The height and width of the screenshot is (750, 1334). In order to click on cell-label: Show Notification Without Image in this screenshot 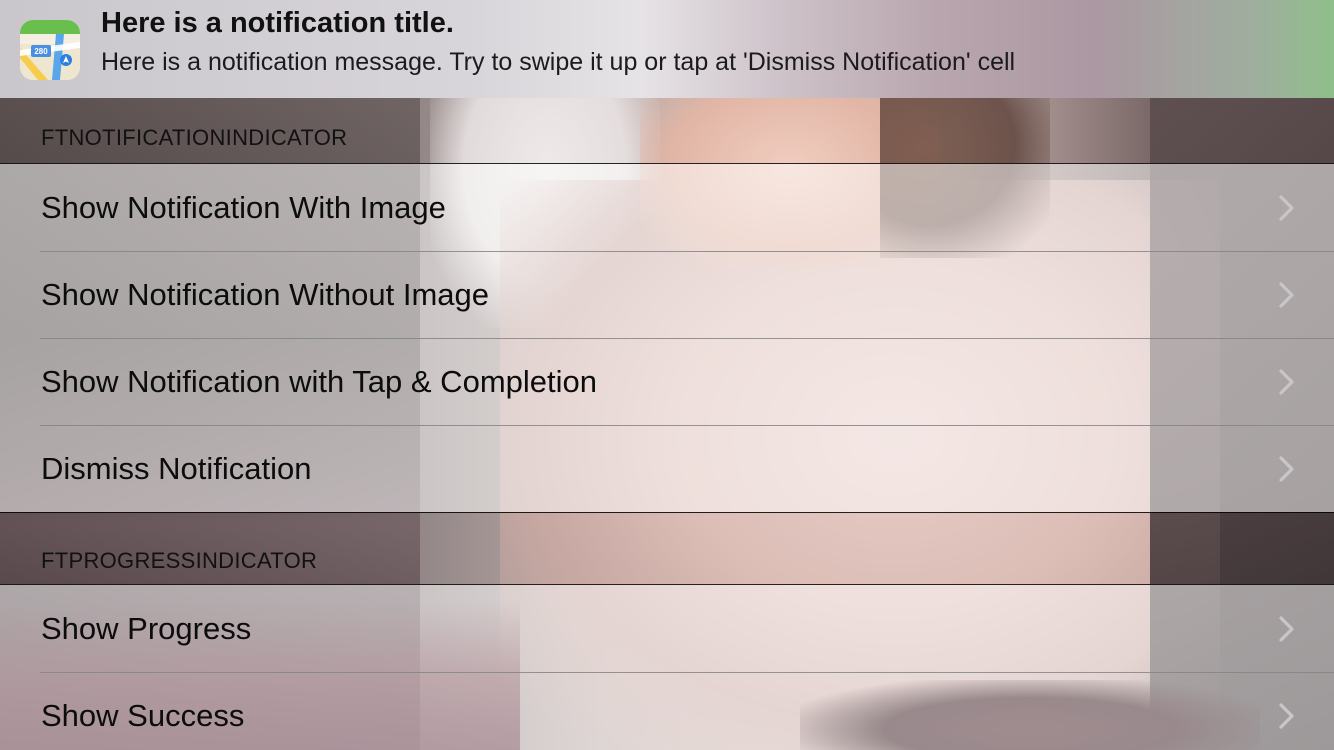, I will do `click(265, 294)`.